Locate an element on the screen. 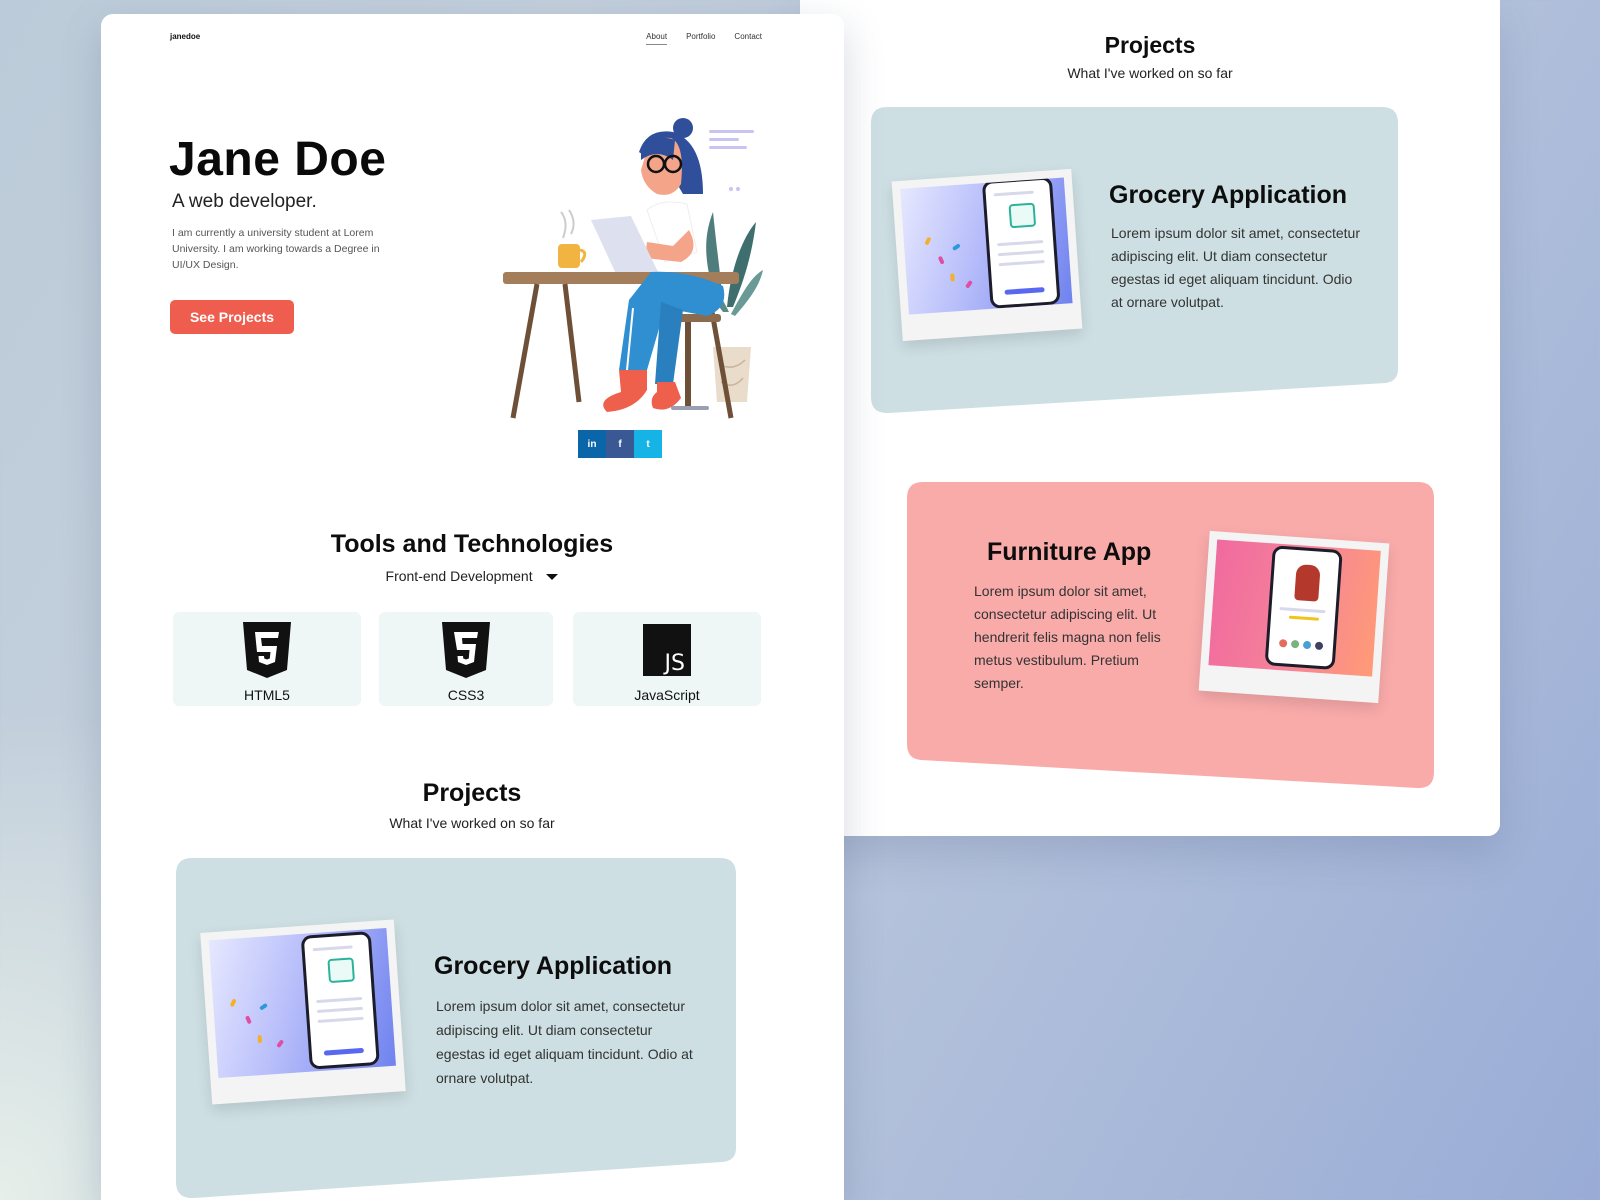  project-title: Furniture App is located at coordinates (1069, 552).